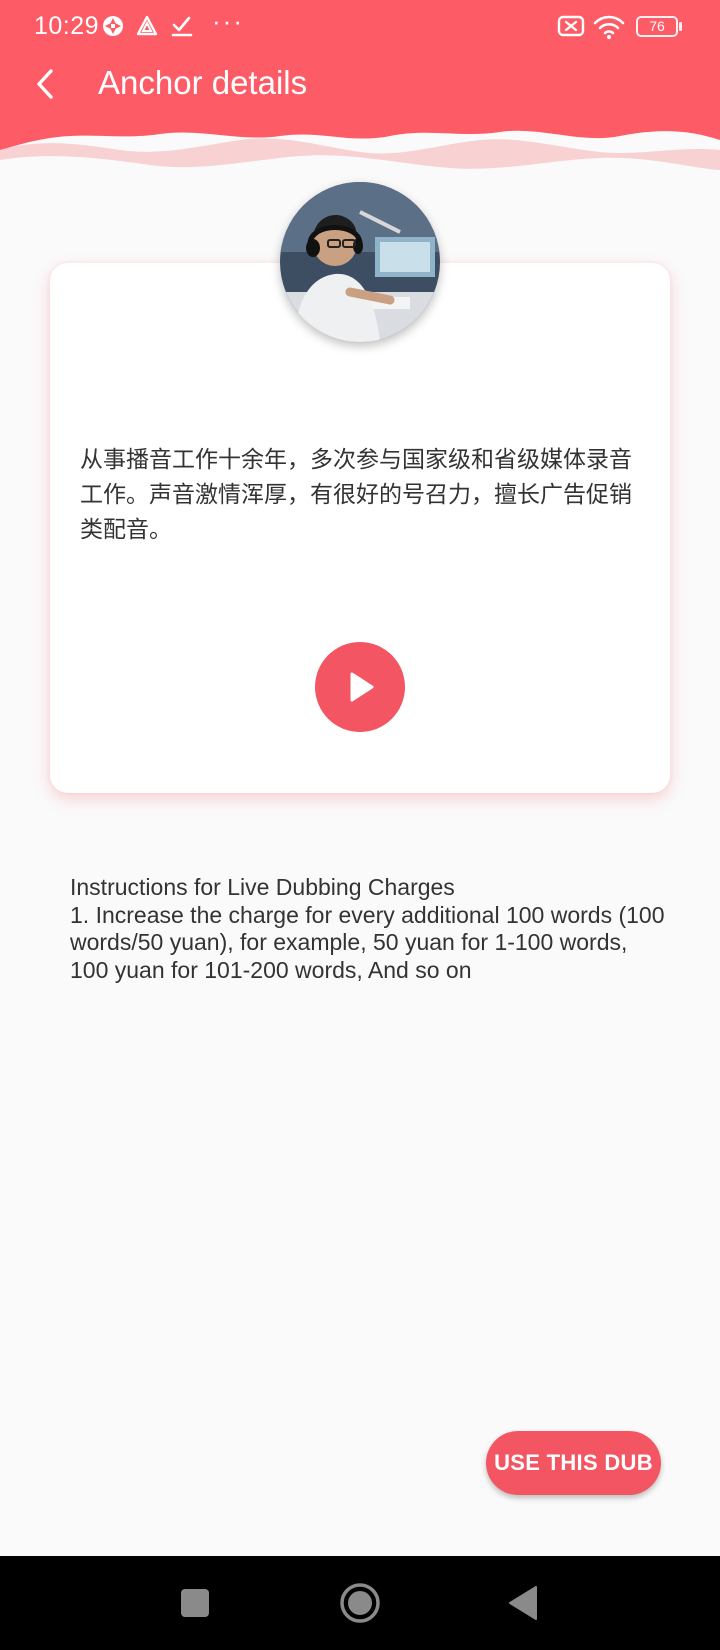 The width and height of the screenshot is (720, 1650). What do you see at coordinates (360, 28) in the screenshot?
I see `status-bar: 10:29 ··· 76` at bounding box center [360, 28].